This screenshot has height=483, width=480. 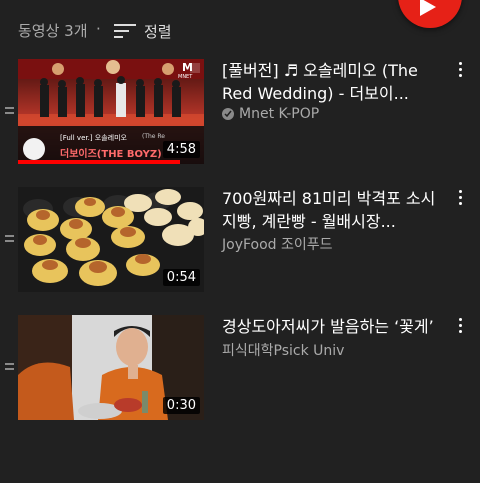 What do you see at coordinates (181, 149) in the screenshot?
I see `duration-badge: 4:58` at bounding box center [181, 149].